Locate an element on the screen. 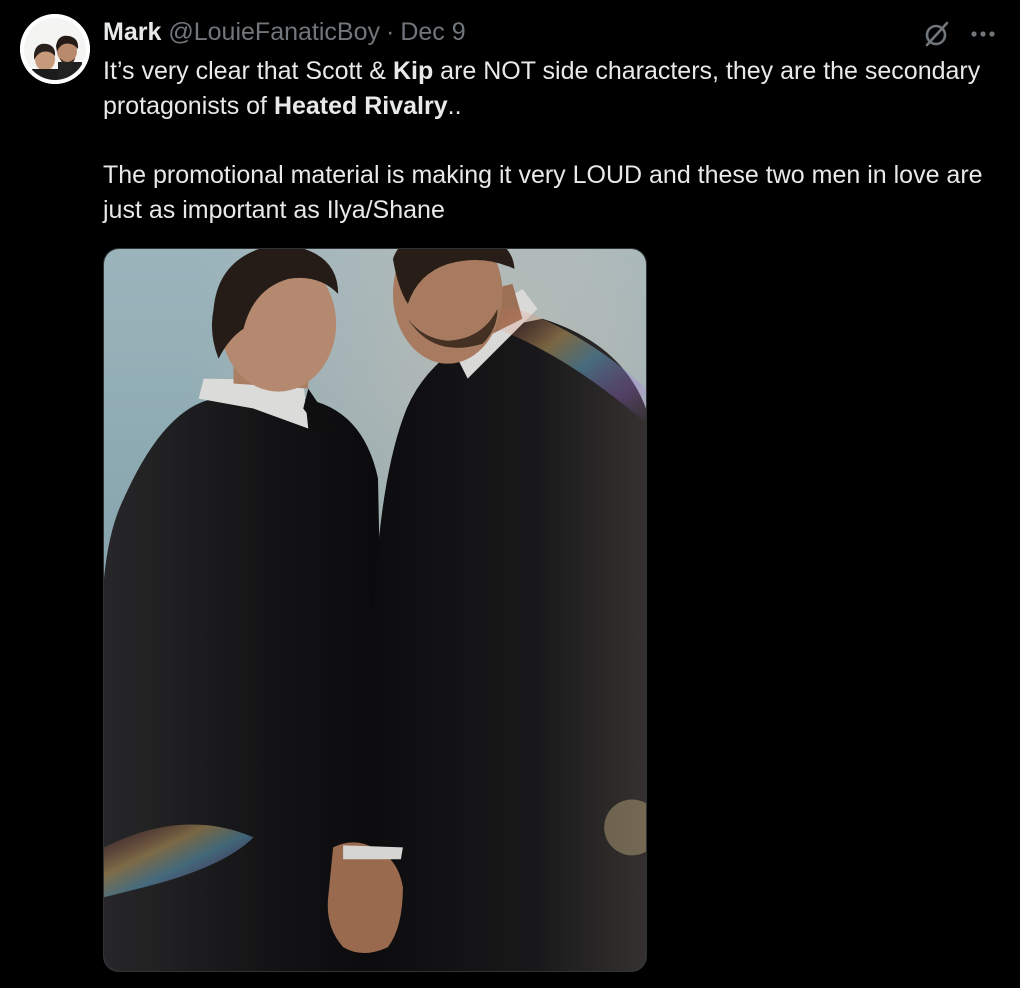 The width and height of the screenshot is (1020, 988). tweet-header: Mark @LouieFanaticBoy · Dec 9 is located at coordinates (284, 32).